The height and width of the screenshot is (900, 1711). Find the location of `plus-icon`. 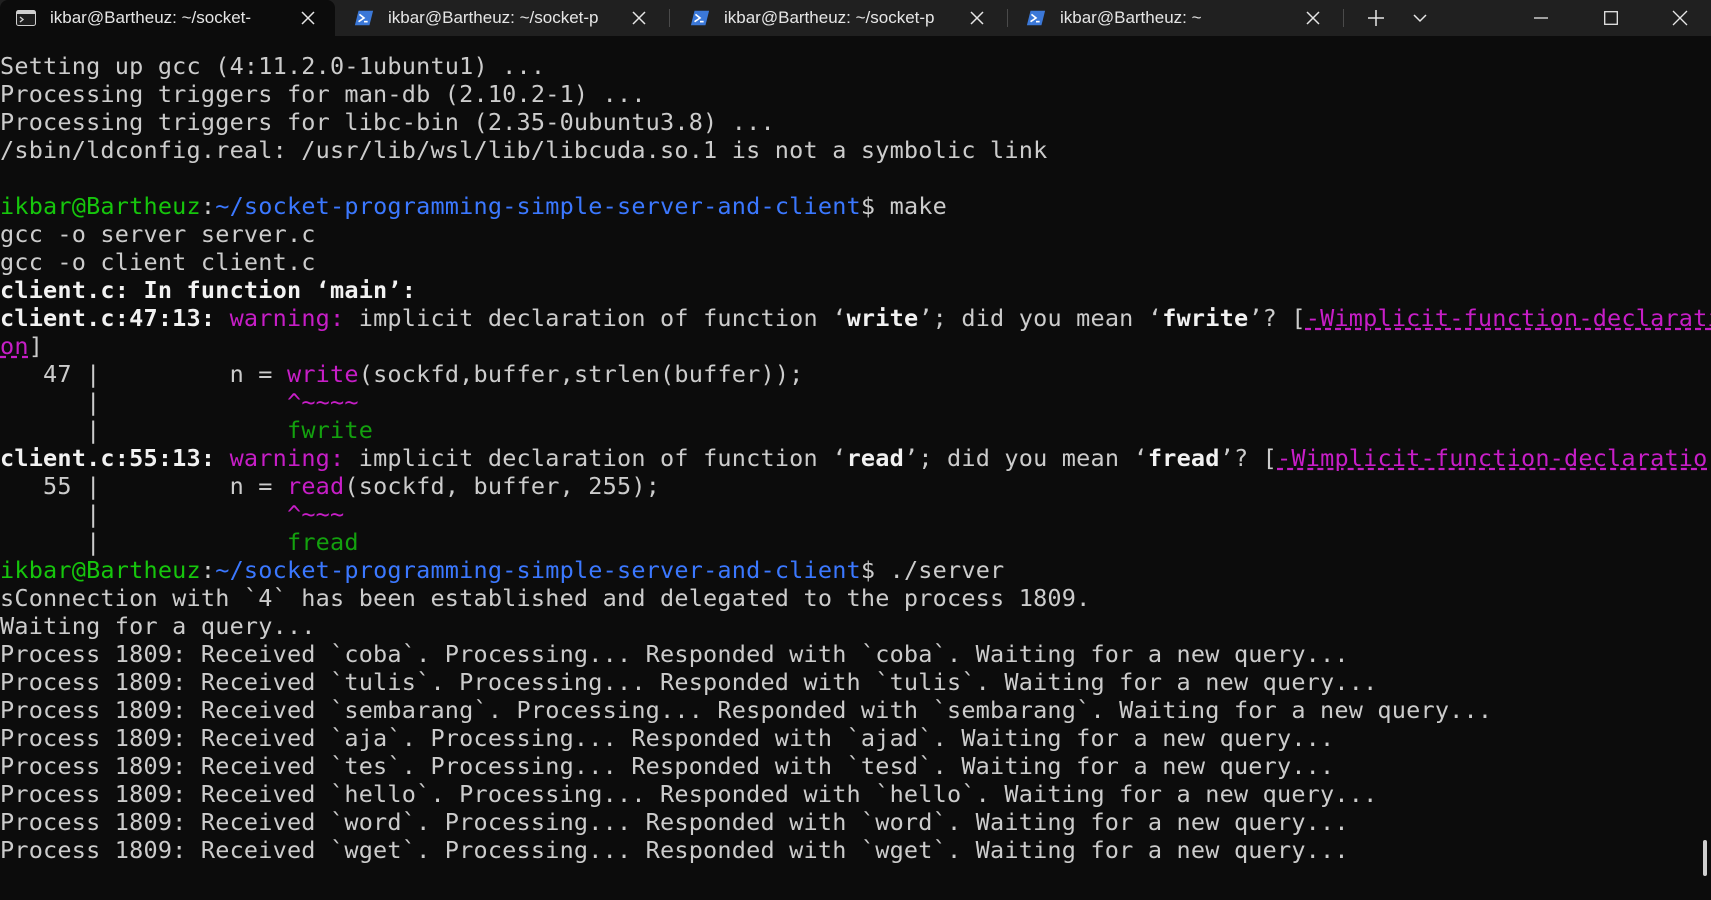

plus-icon is located at coordinates (1376, 18).